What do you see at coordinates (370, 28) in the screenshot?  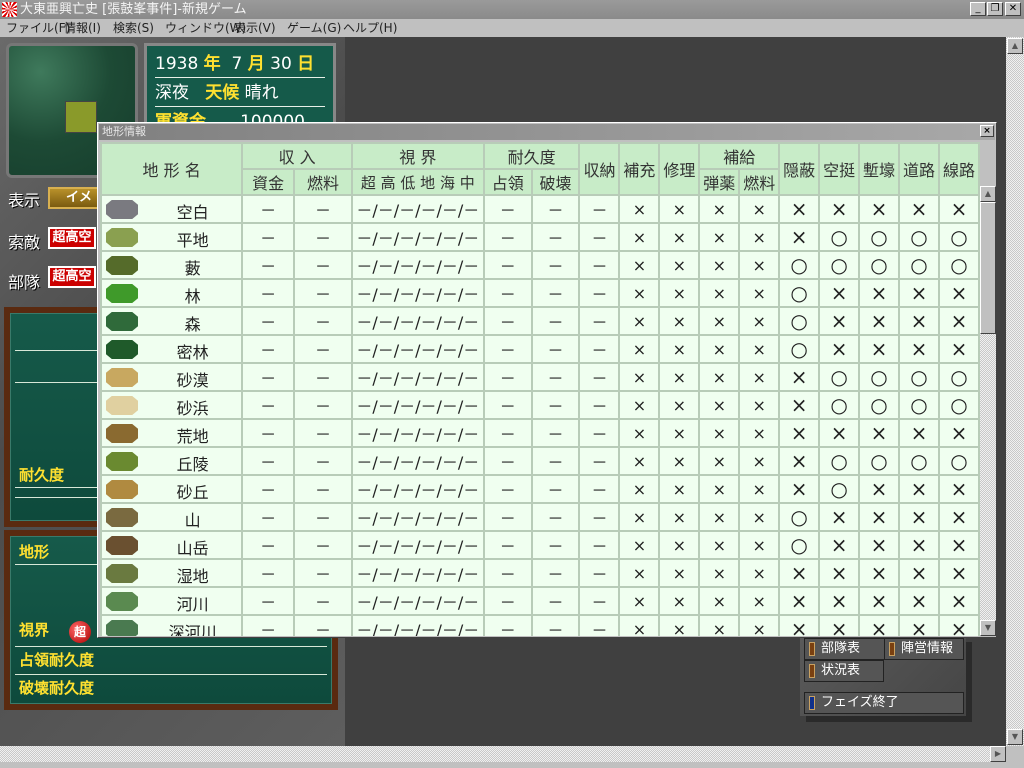 I see `menu-help: ヘルプ(H)` at bounding box center [370, 28].